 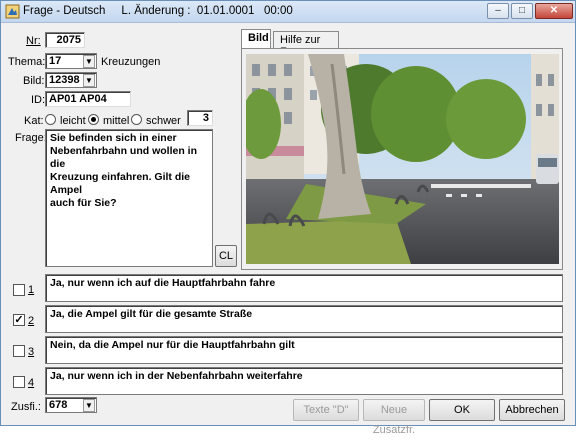 What do you see at coordinates (19, 320) in the screenshot?
I see `answer-checkbox-2: ✓` at bounding box center [19, 320].